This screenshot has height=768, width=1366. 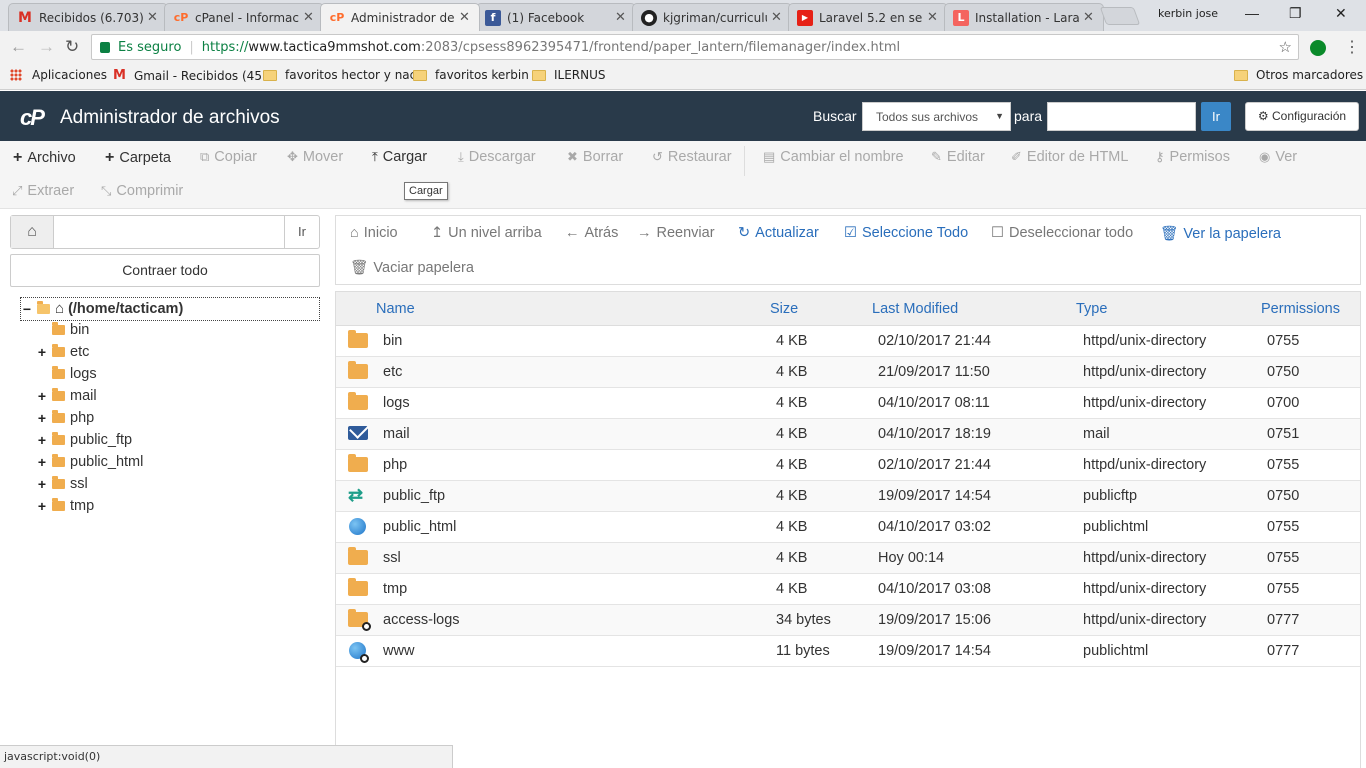 I want to click on cell-name: ssl, so click(x=392, y=558).